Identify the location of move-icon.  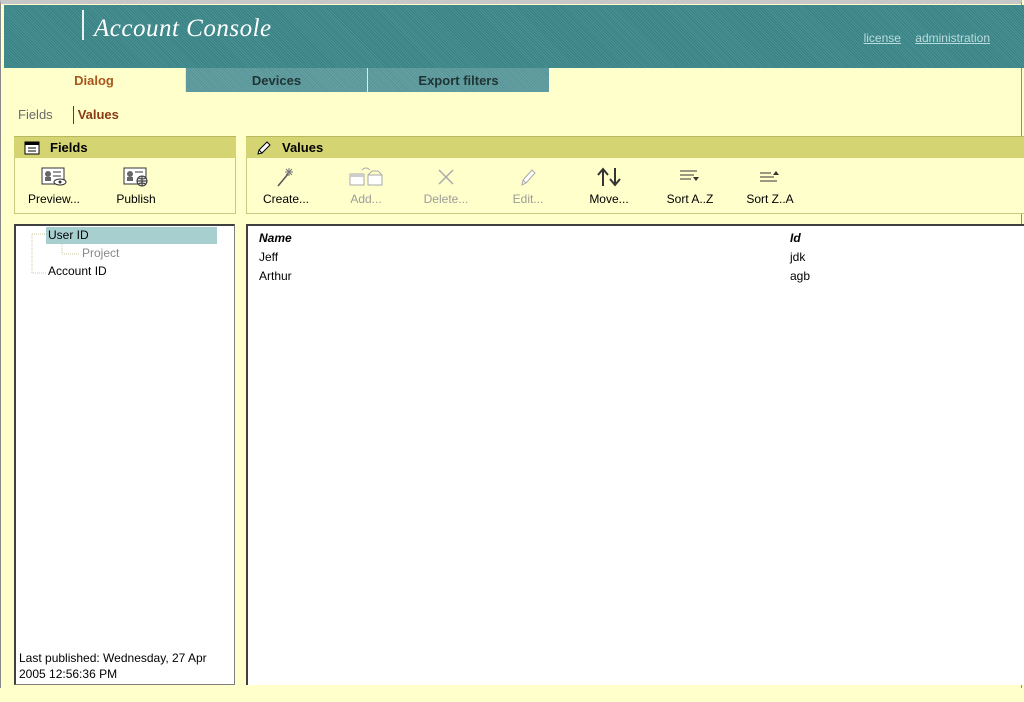
(609, 177).